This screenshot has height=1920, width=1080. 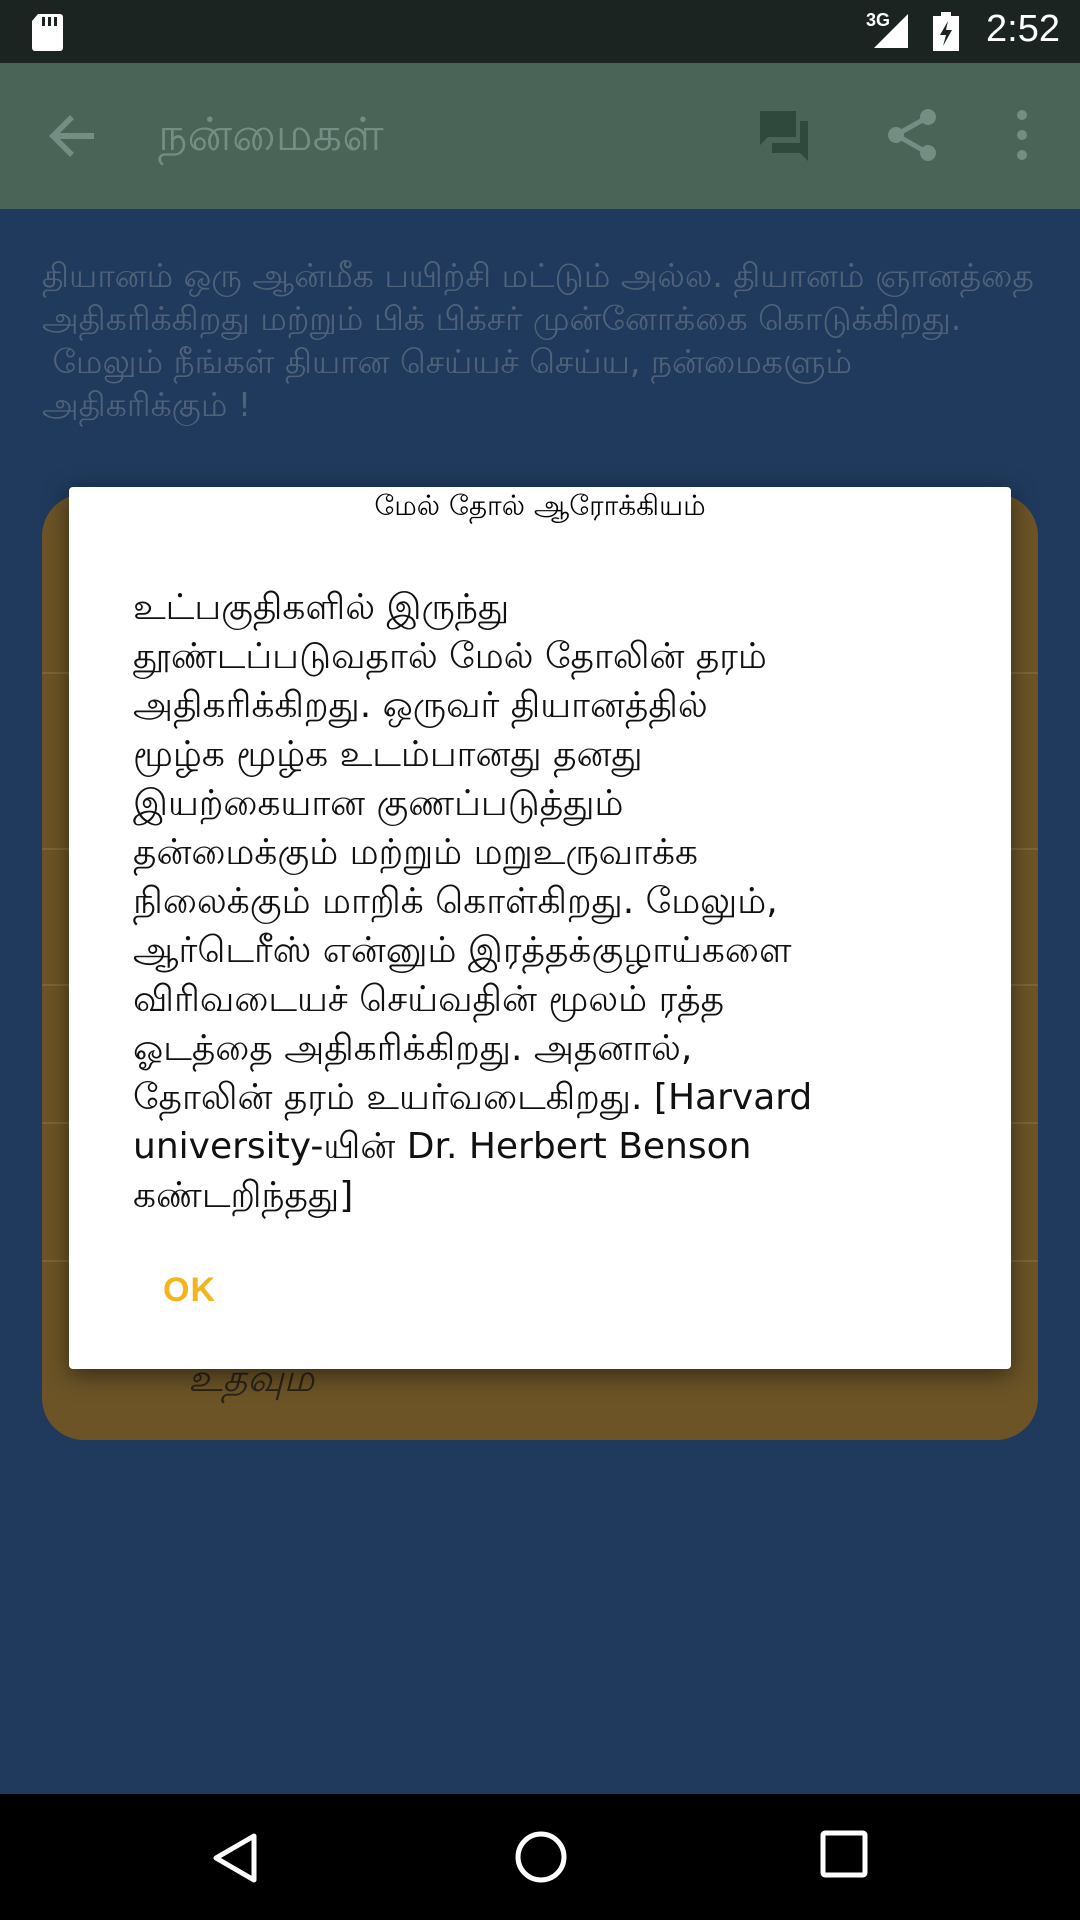 I want to click on nav-home-icon, so click(x=541, y=1857).